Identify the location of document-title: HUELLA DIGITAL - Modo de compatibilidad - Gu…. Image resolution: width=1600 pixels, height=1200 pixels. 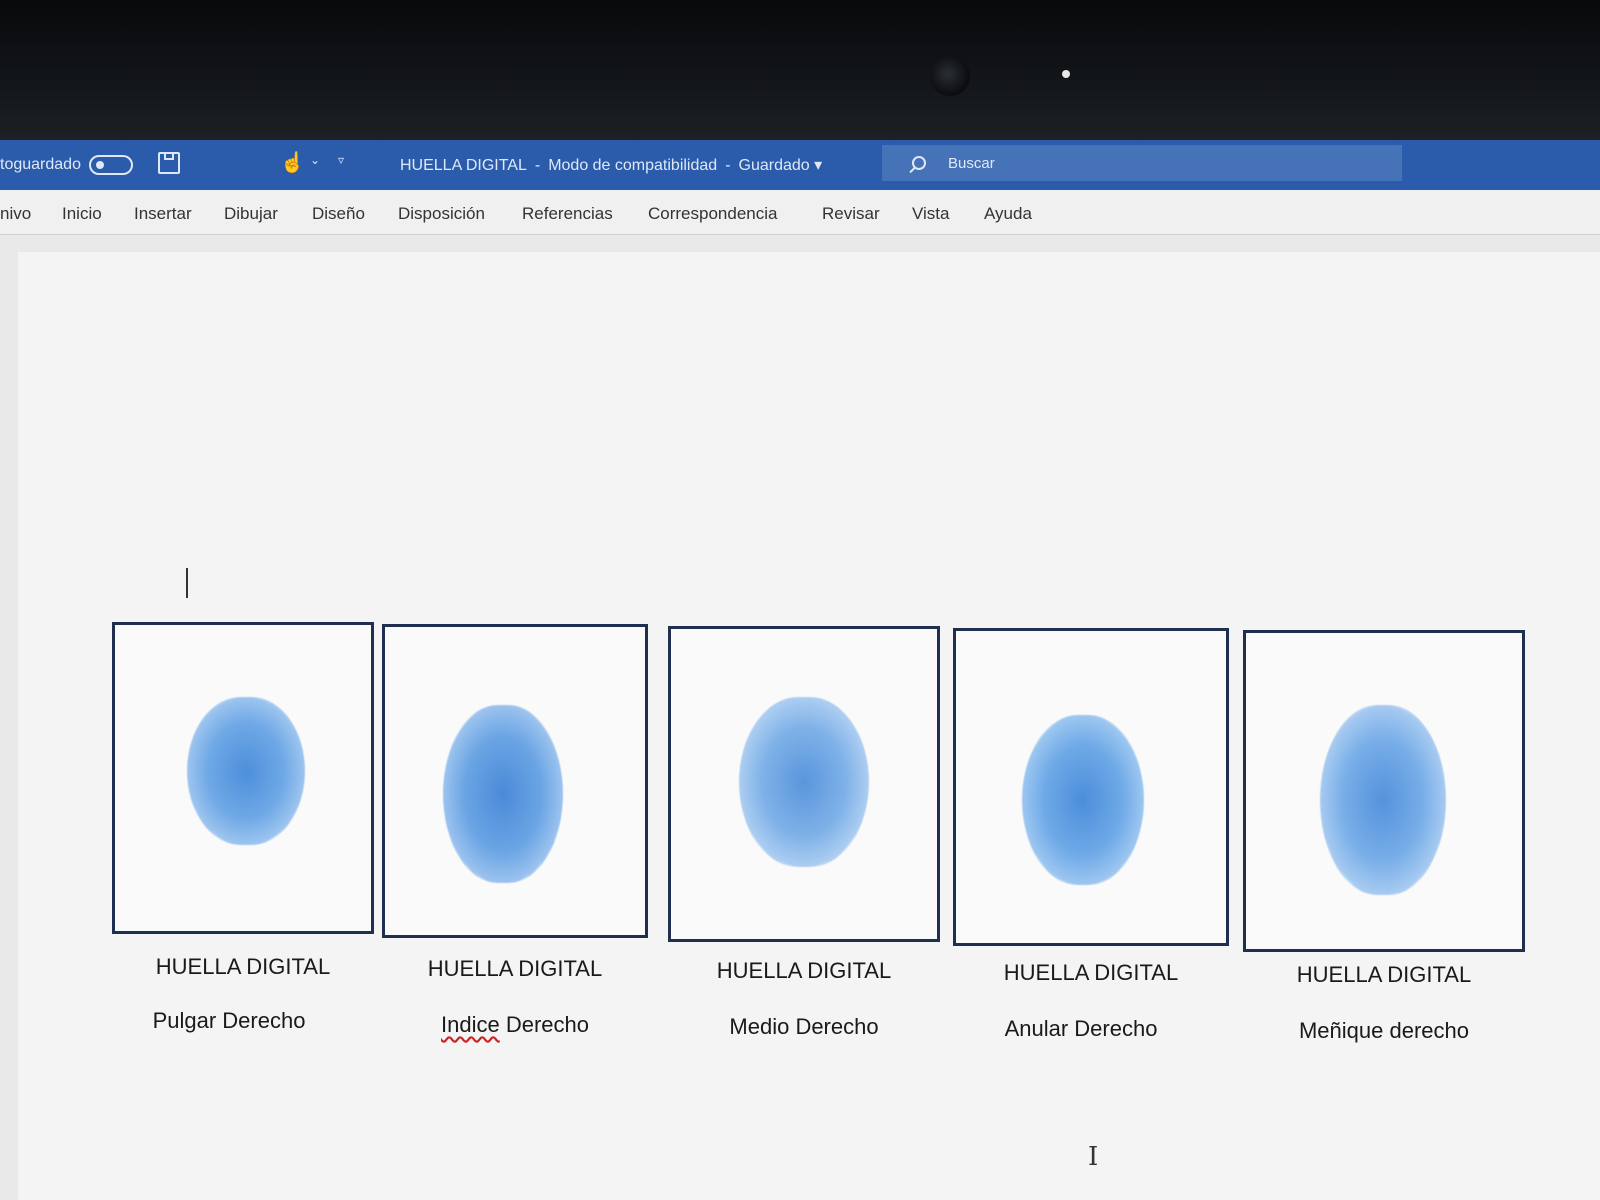
(611, 165).